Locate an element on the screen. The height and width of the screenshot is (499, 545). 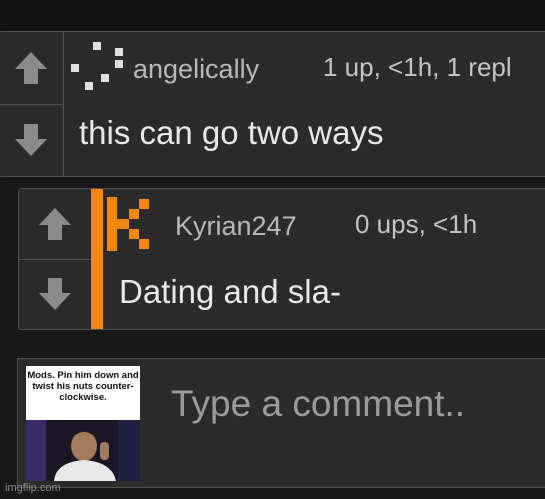
pixel-avatar-icon is located at coordinates (99, 70).